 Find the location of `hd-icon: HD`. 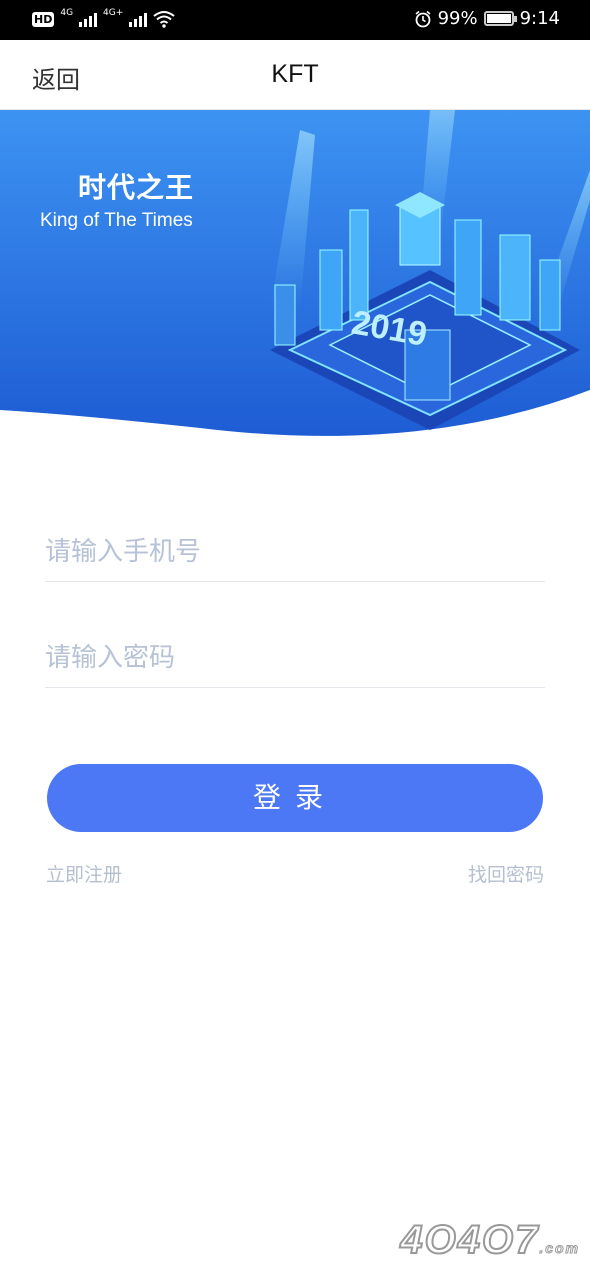

hd-icon: HD is located at coordinates (43, 19).